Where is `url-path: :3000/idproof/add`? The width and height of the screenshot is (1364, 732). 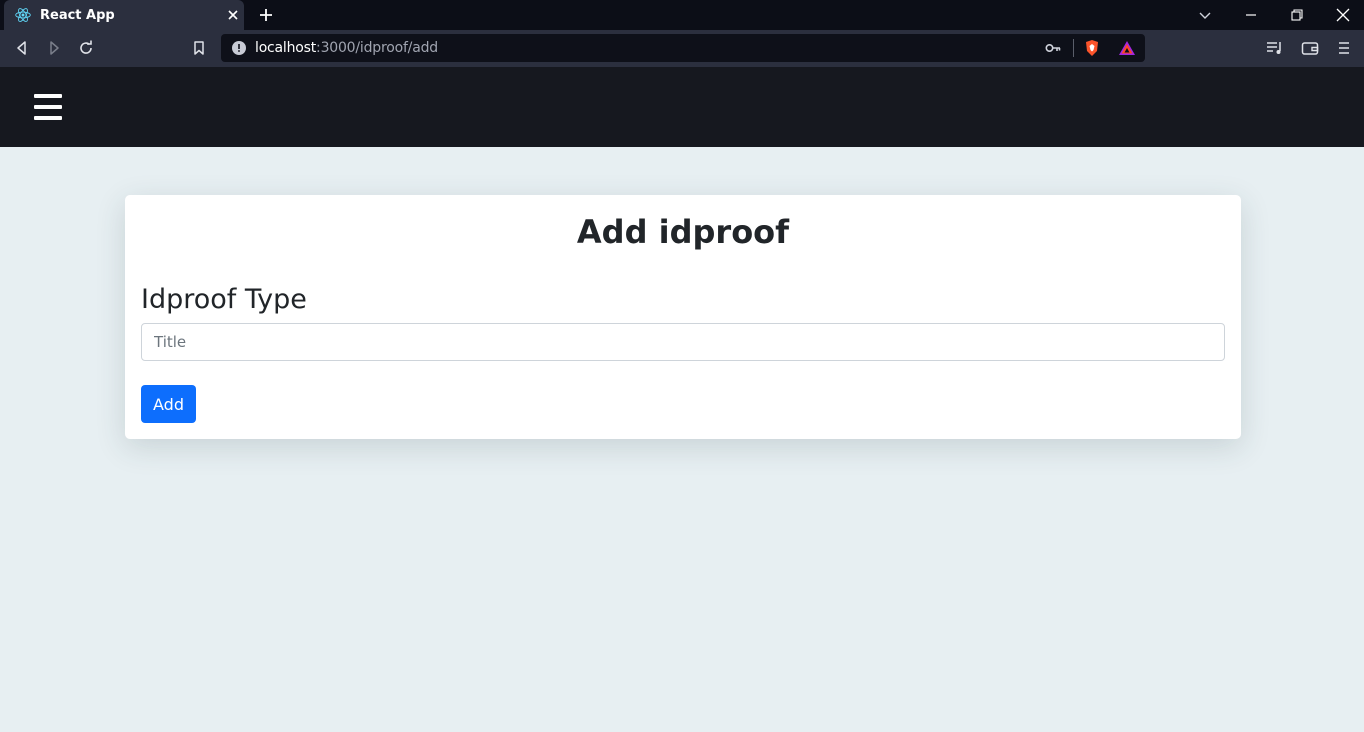
url-path: :3000/idproof/add is located at coordinates (377, 48).